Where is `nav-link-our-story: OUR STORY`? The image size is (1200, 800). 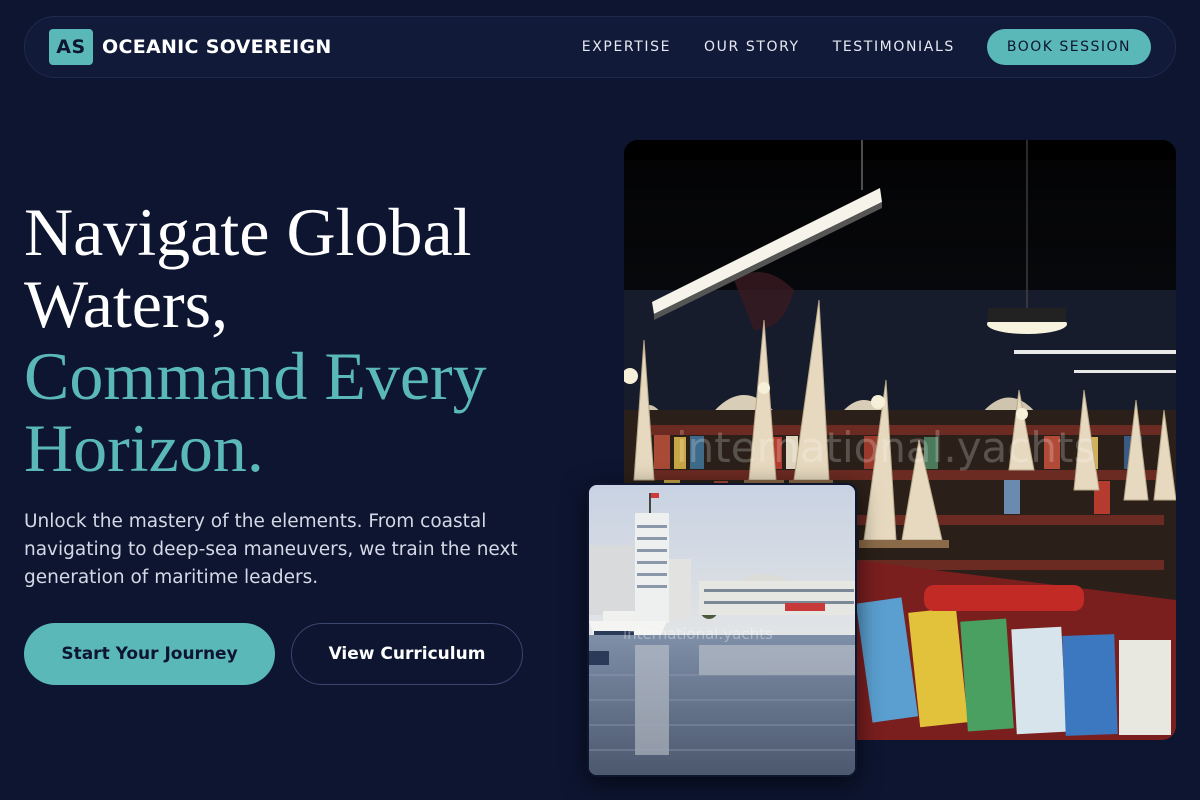
nav-link-our-story: OUR STORY is located at coordinates (752, 47).